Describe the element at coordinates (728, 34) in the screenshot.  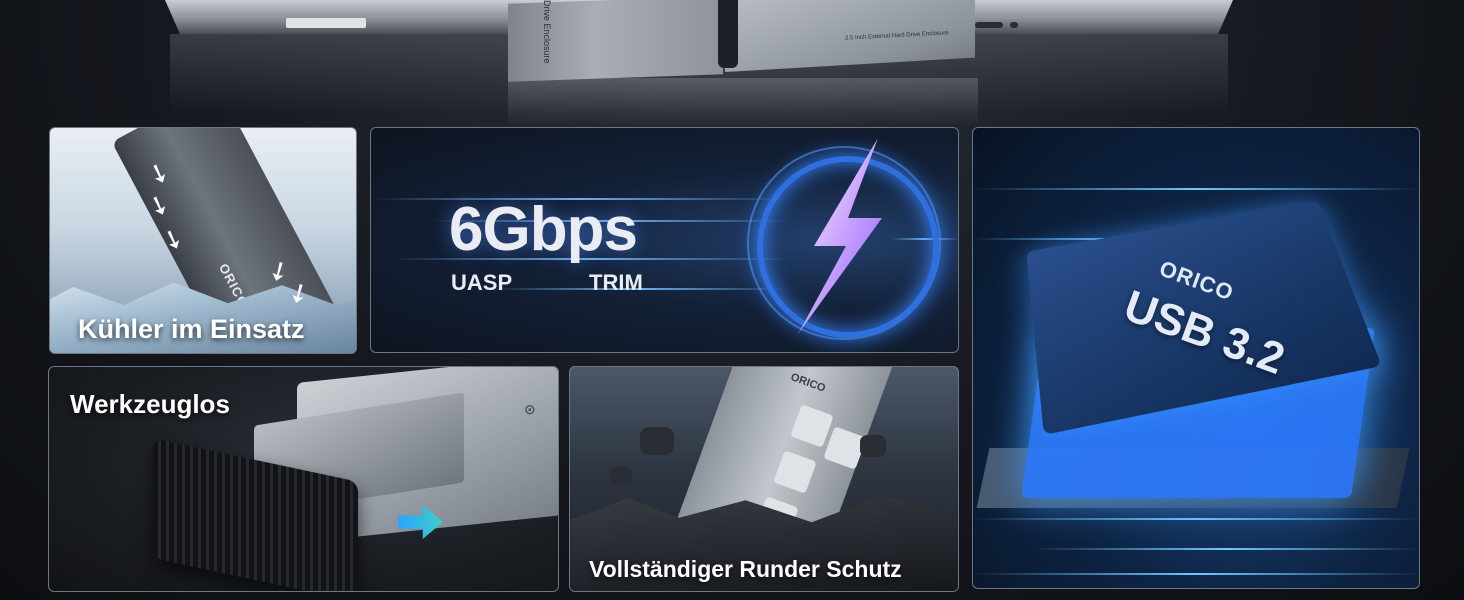
I see `drive-enclosure-slot` at that location.